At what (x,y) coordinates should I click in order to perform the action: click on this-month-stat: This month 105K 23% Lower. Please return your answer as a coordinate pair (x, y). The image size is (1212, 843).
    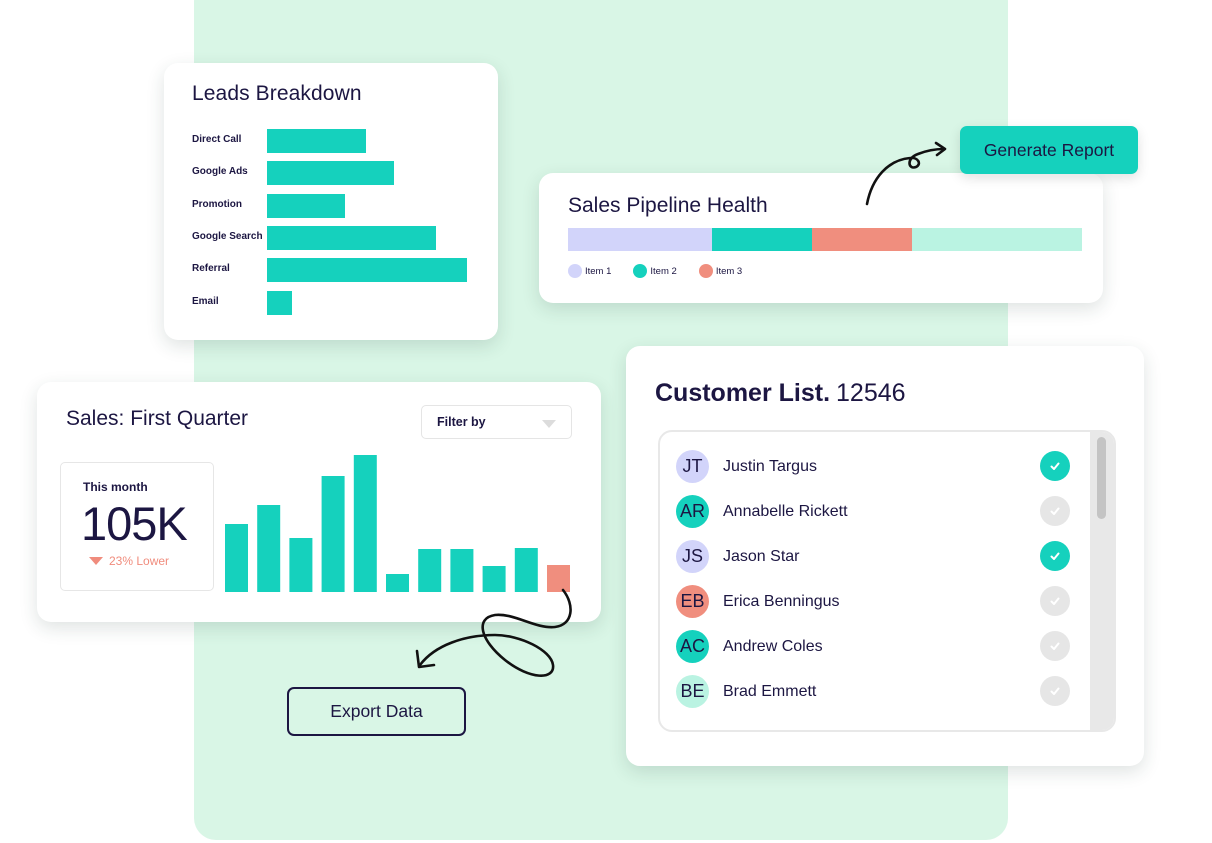
    Looking at the image, I should click on (137, 526).